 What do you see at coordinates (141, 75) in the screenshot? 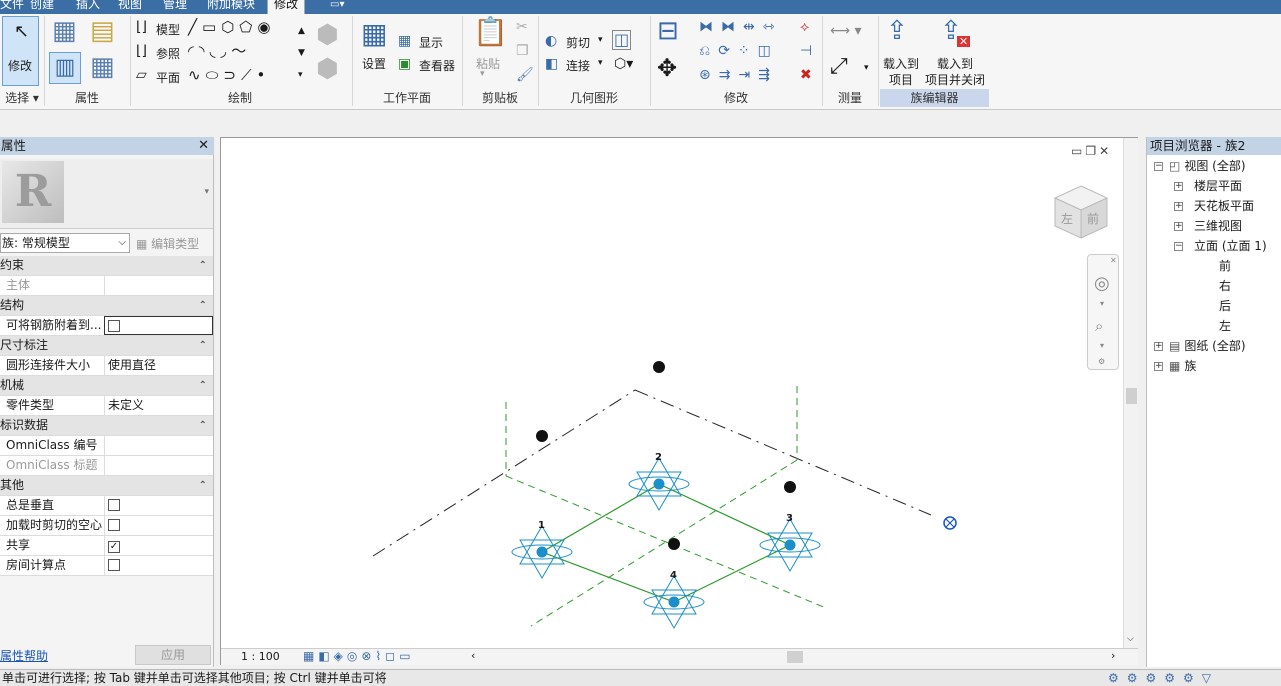
I see `plane-icon: ▱` at bounding box center [141, 75].